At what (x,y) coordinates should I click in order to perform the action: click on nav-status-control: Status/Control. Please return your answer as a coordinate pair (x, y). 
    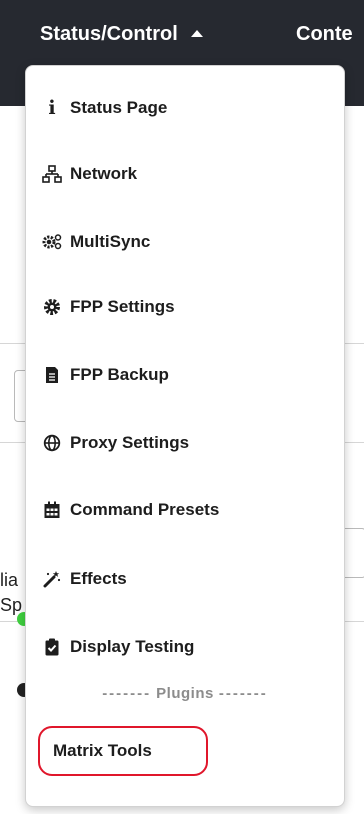
    Looking at the image, I should click on (121, 34).